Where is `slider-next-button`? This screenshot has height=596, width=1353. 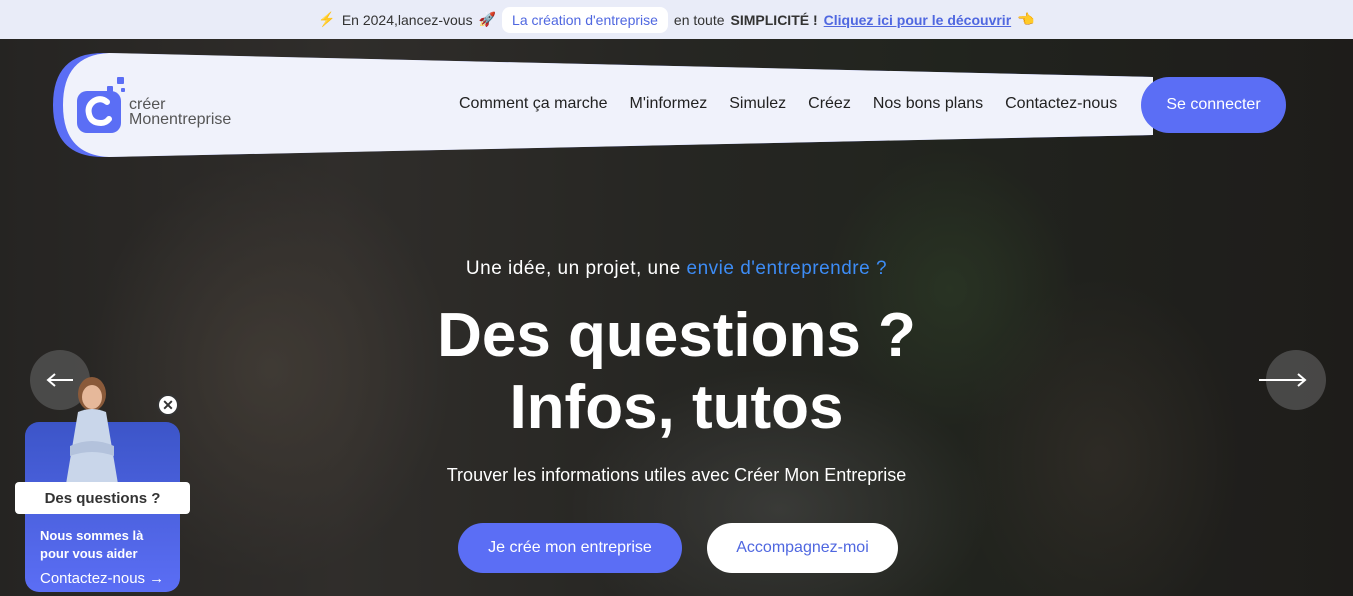
slider-next-button is located at coordinates (1292, 380).